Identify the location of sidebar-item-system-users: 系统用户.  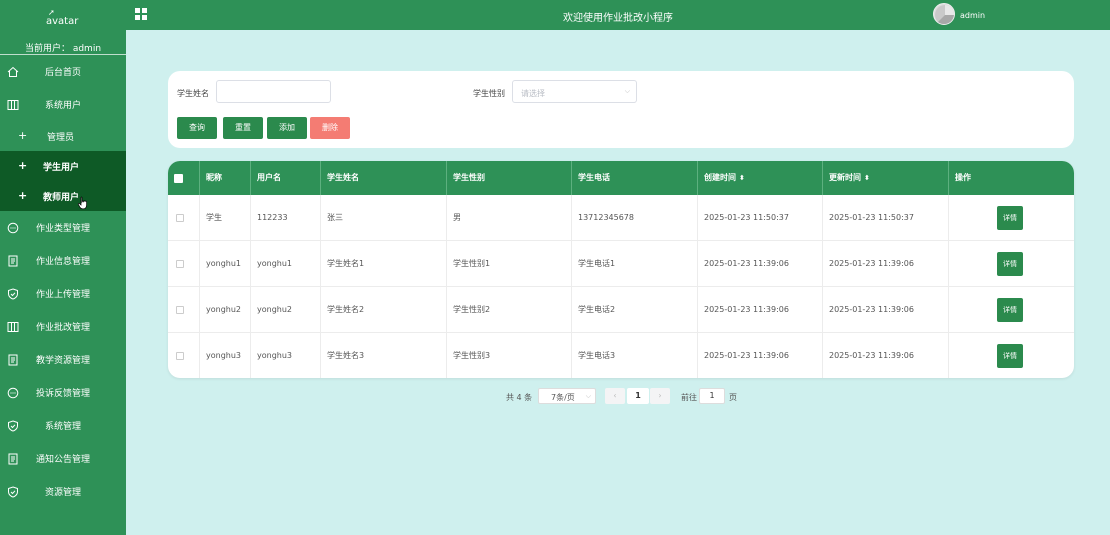
(63, 104).